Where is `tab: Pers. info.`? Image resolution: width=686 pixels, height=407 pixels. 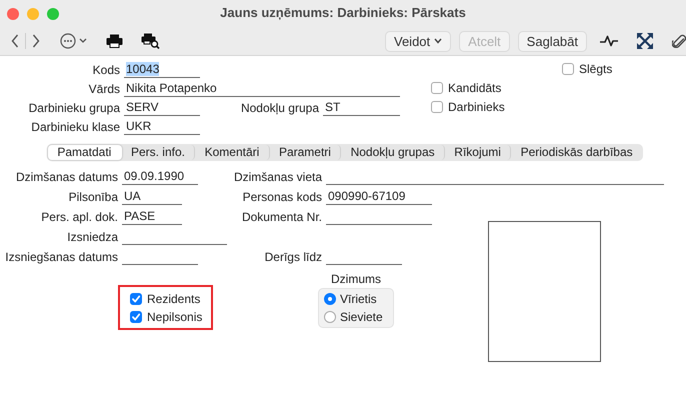 tab: Pers. info. is located at coordinates (159, 152).